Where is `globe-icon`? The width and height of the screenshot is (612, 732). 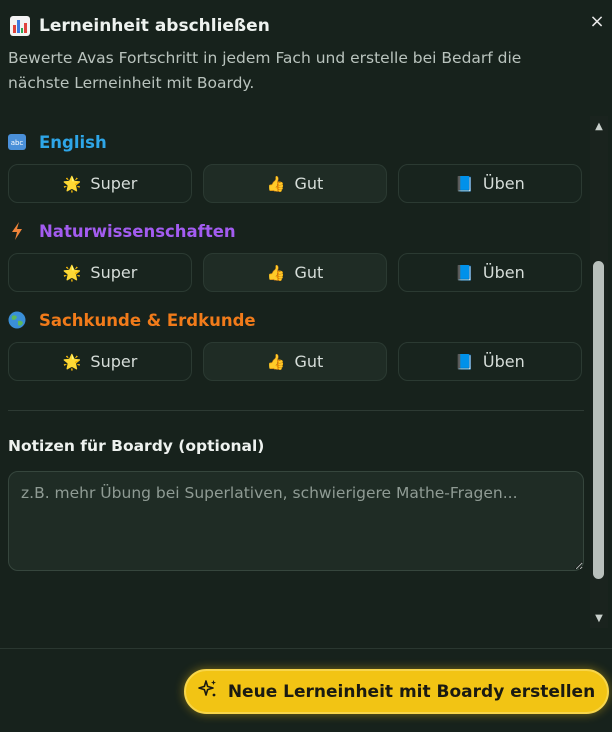 globe-icon is located at coordinates (17, 320).